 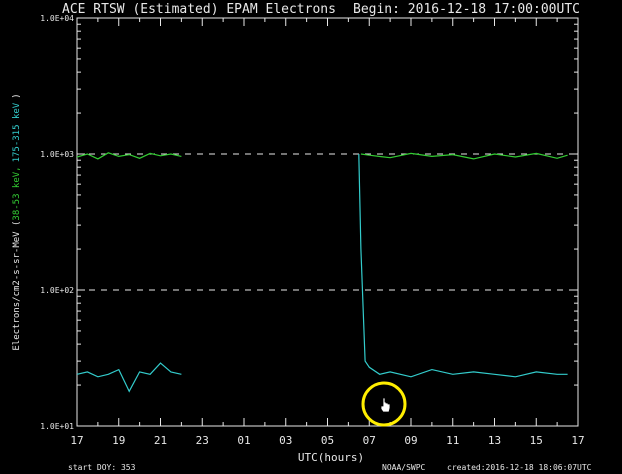 I want to click on hand-pointer-icon, so click(x=385, y=405).